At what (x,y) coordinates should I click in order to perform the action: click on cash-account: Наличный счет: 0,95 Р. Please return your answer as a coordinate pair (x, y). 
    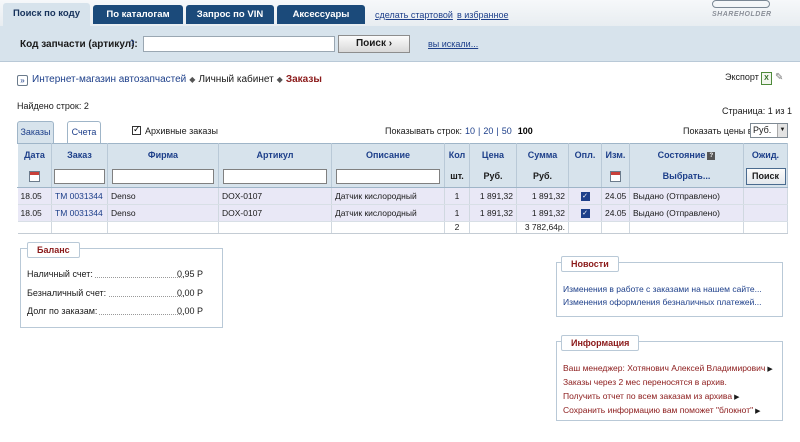
    Looking at the image, I should click on (115, 274).